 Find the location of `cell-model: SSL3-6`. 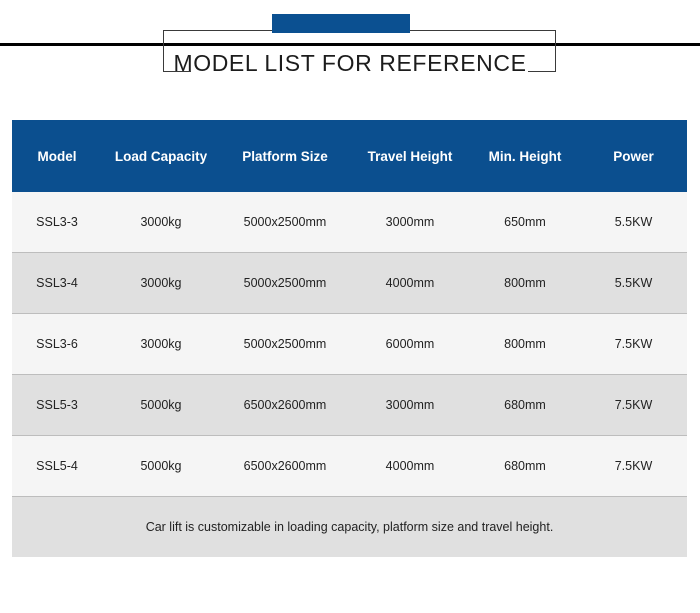

cell-model: SSL3-6 is located at coordinates (57, 344).